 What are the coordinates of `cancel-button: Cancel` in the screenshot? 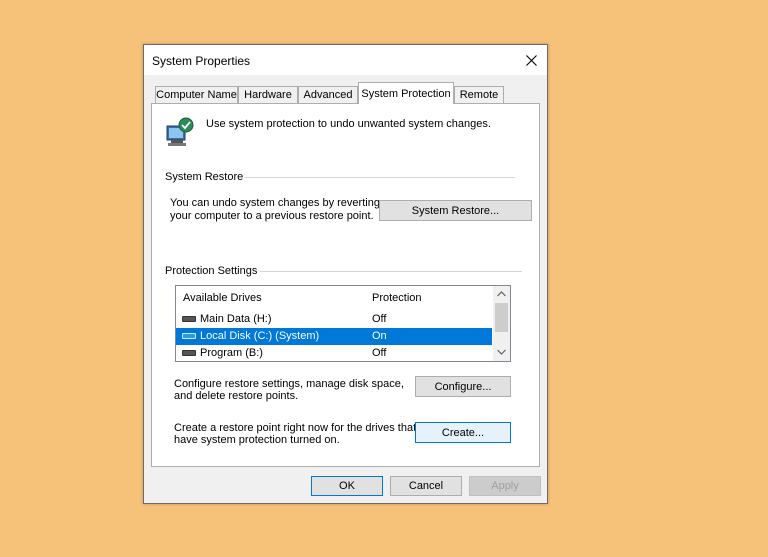 It's located at (426, 486).